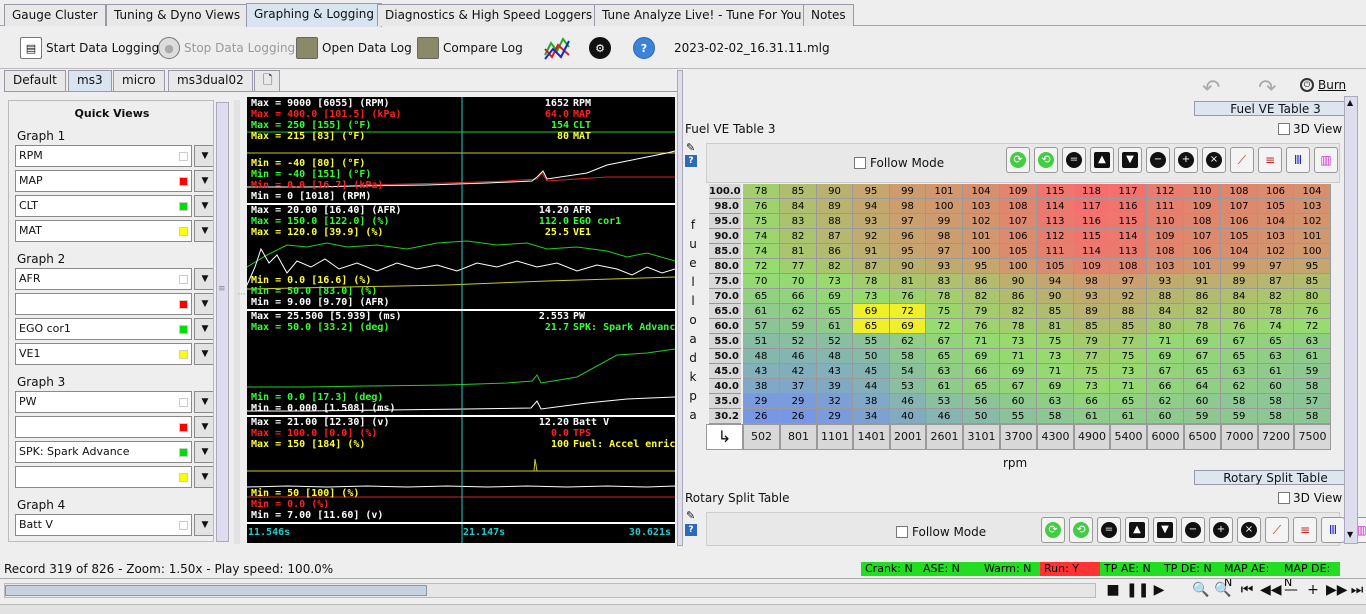  What do you see at coordinates (1102, 160) in the screenshot?
I see `up-icon: ▲` at bounding box center [1102, 160].